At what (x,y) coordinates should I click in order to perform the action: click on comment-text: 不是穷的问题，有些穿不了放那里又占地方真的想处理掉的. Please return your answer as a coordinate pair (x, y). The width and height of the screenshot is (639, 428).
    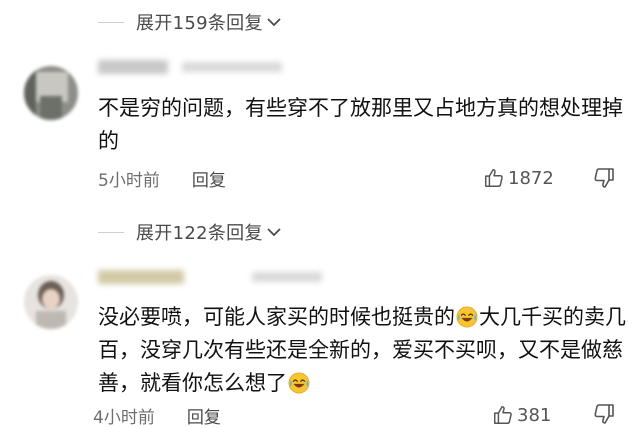
    Looking at the image, I should click on (360, 124).